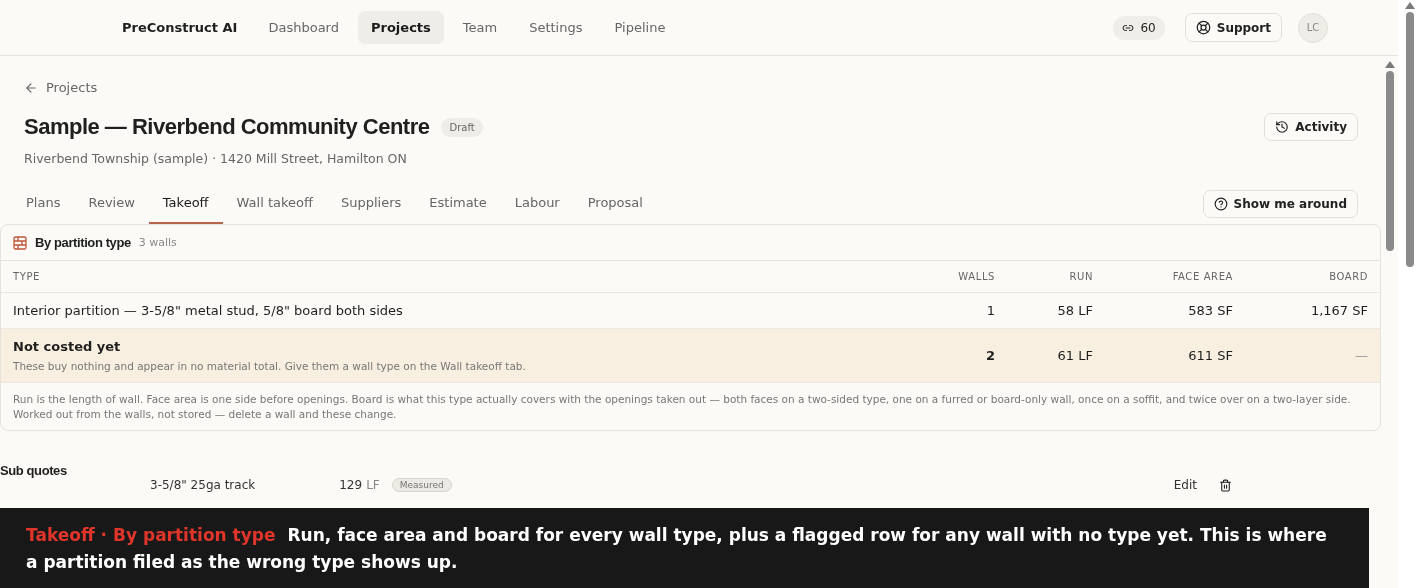  Describe the element at coordinates (1313, 27) in the screenshot. I see `user-avatar: LC` at that location.